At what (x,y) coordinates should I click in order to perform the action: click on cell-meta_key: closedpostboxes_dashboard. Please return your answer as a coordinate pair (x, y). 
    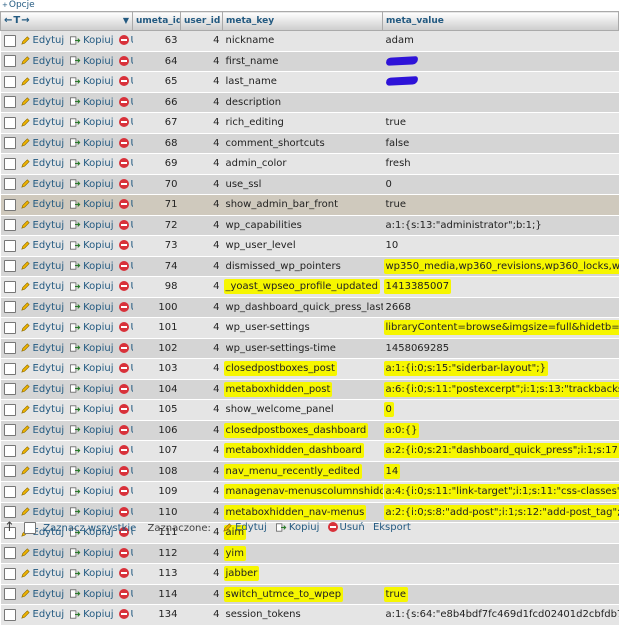
    Looking at the image, I should click on (302, 430).